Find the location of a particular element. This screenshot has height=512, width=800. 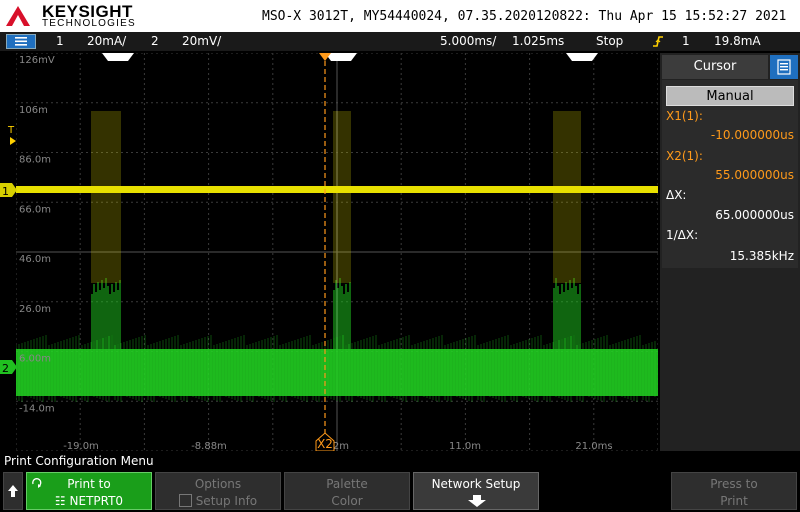

ch2-scale: 20mV/ is located at coordinates (201, 41).